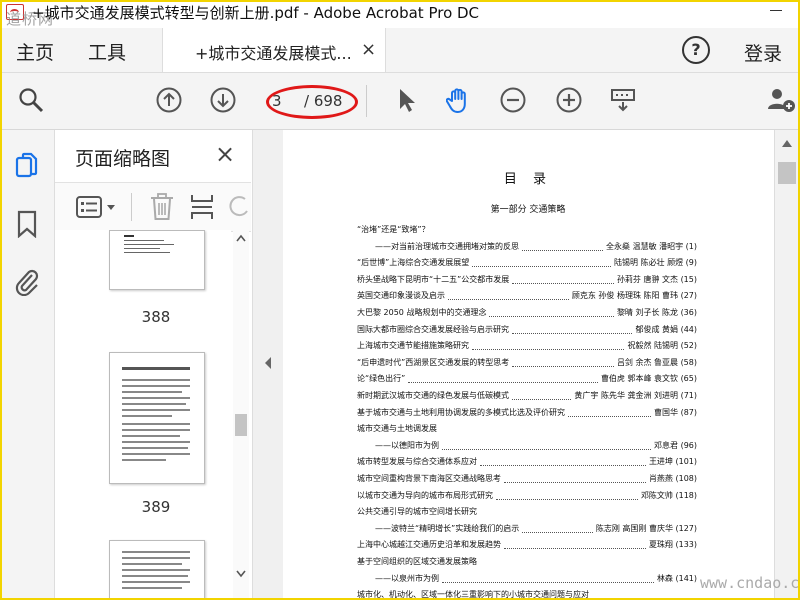 This screenshot has height=600, width=800. What do you see at coordinates (433, 395) in the screenshot?
I see `toc-entry-title: 新时期武汉城市交通的绿色发展与低碳模式` at bounding box center [433, 395].